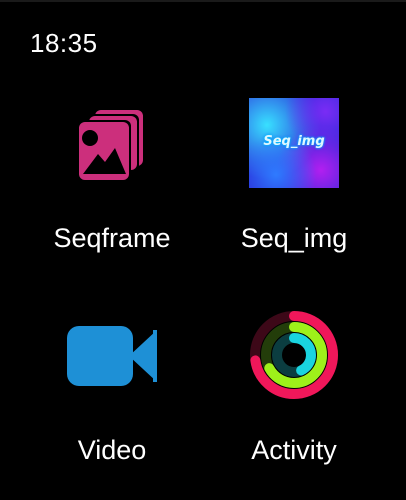  What do you see at coordinates (64, 43) in the screenshot?
I see `status-time: 18:35` at bounding box center [64, 43].